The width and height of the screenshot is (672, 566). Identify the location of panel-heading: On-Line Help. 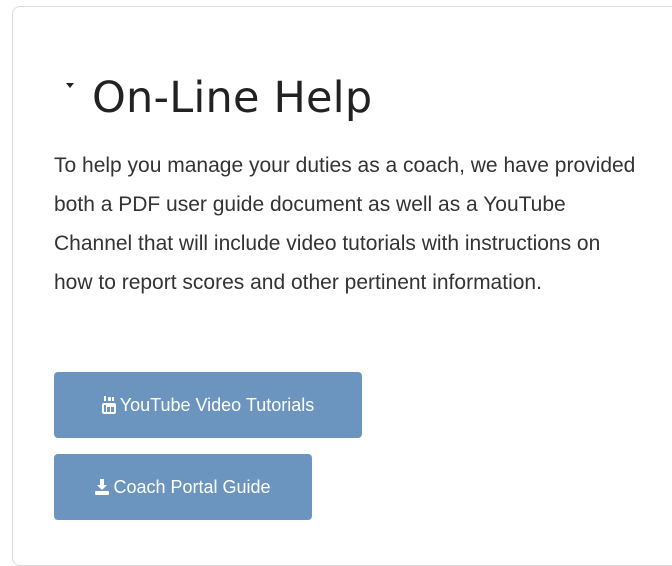
(219, 98).